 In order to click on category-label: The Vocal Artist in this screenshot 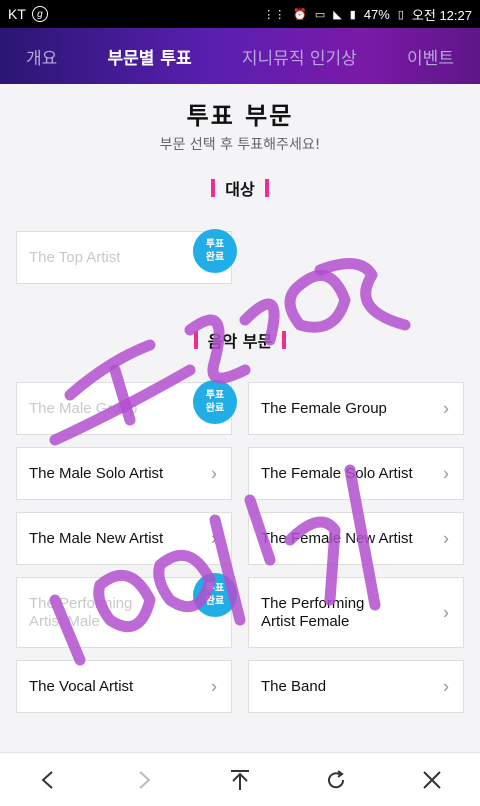, I will do `click(81, 686)`.